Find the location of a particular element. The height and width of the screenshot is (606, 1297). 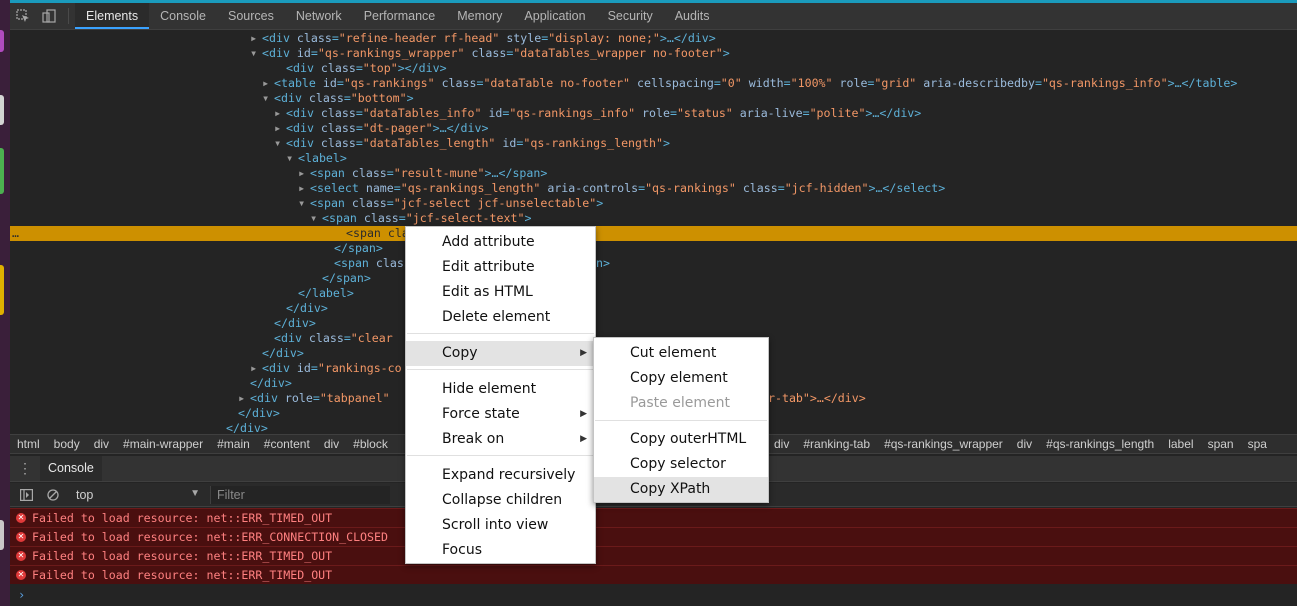

markup-val: "dt-pager" is located at coordinates (397, 128).